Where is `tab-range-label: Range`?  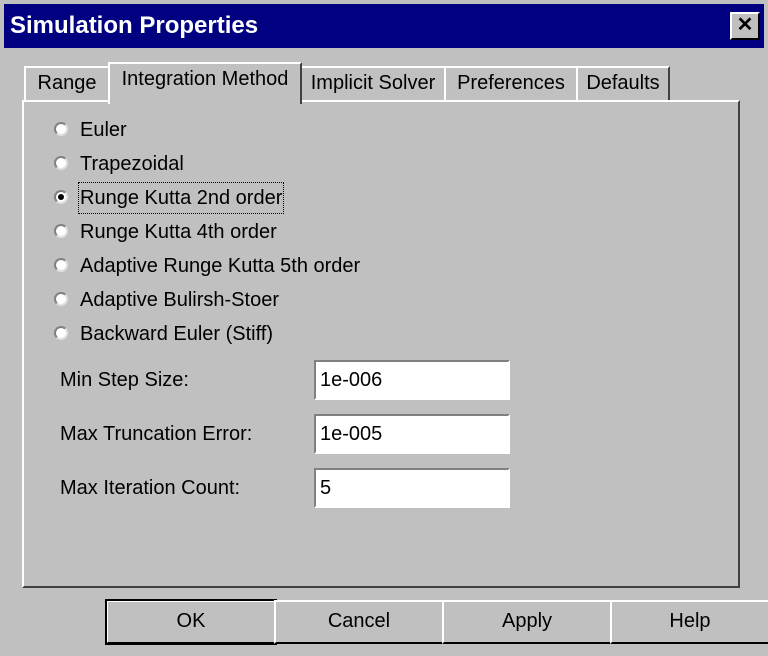
tab-range-label: Range is located at coordinates (67, 83).